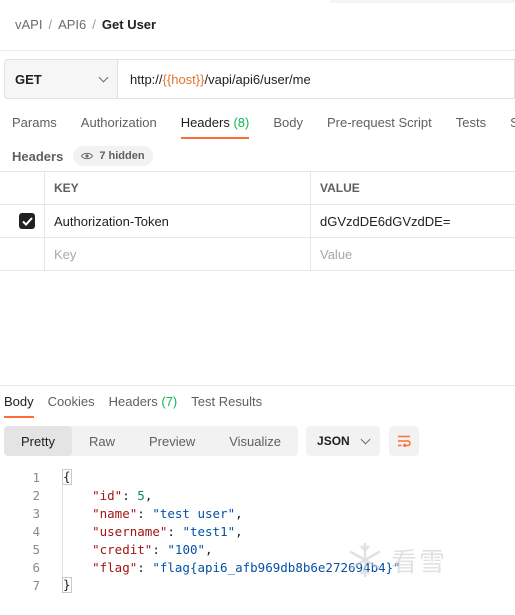  Describe the element at coordinates (38, 156) in the screenshot. I see `headers-title: Headers` at that location.